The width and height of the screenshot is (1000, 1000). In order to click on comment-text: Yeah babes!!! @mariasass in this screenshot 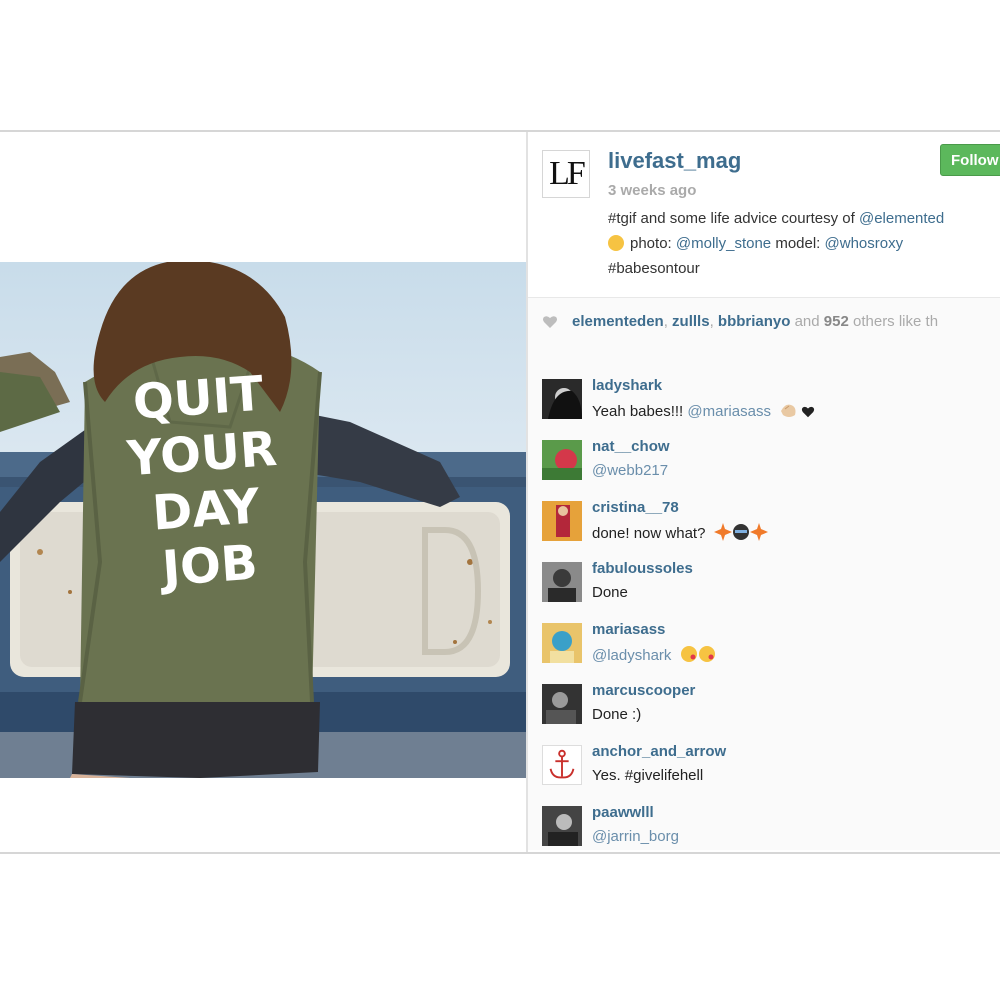, I will do `click(703, 410)`.